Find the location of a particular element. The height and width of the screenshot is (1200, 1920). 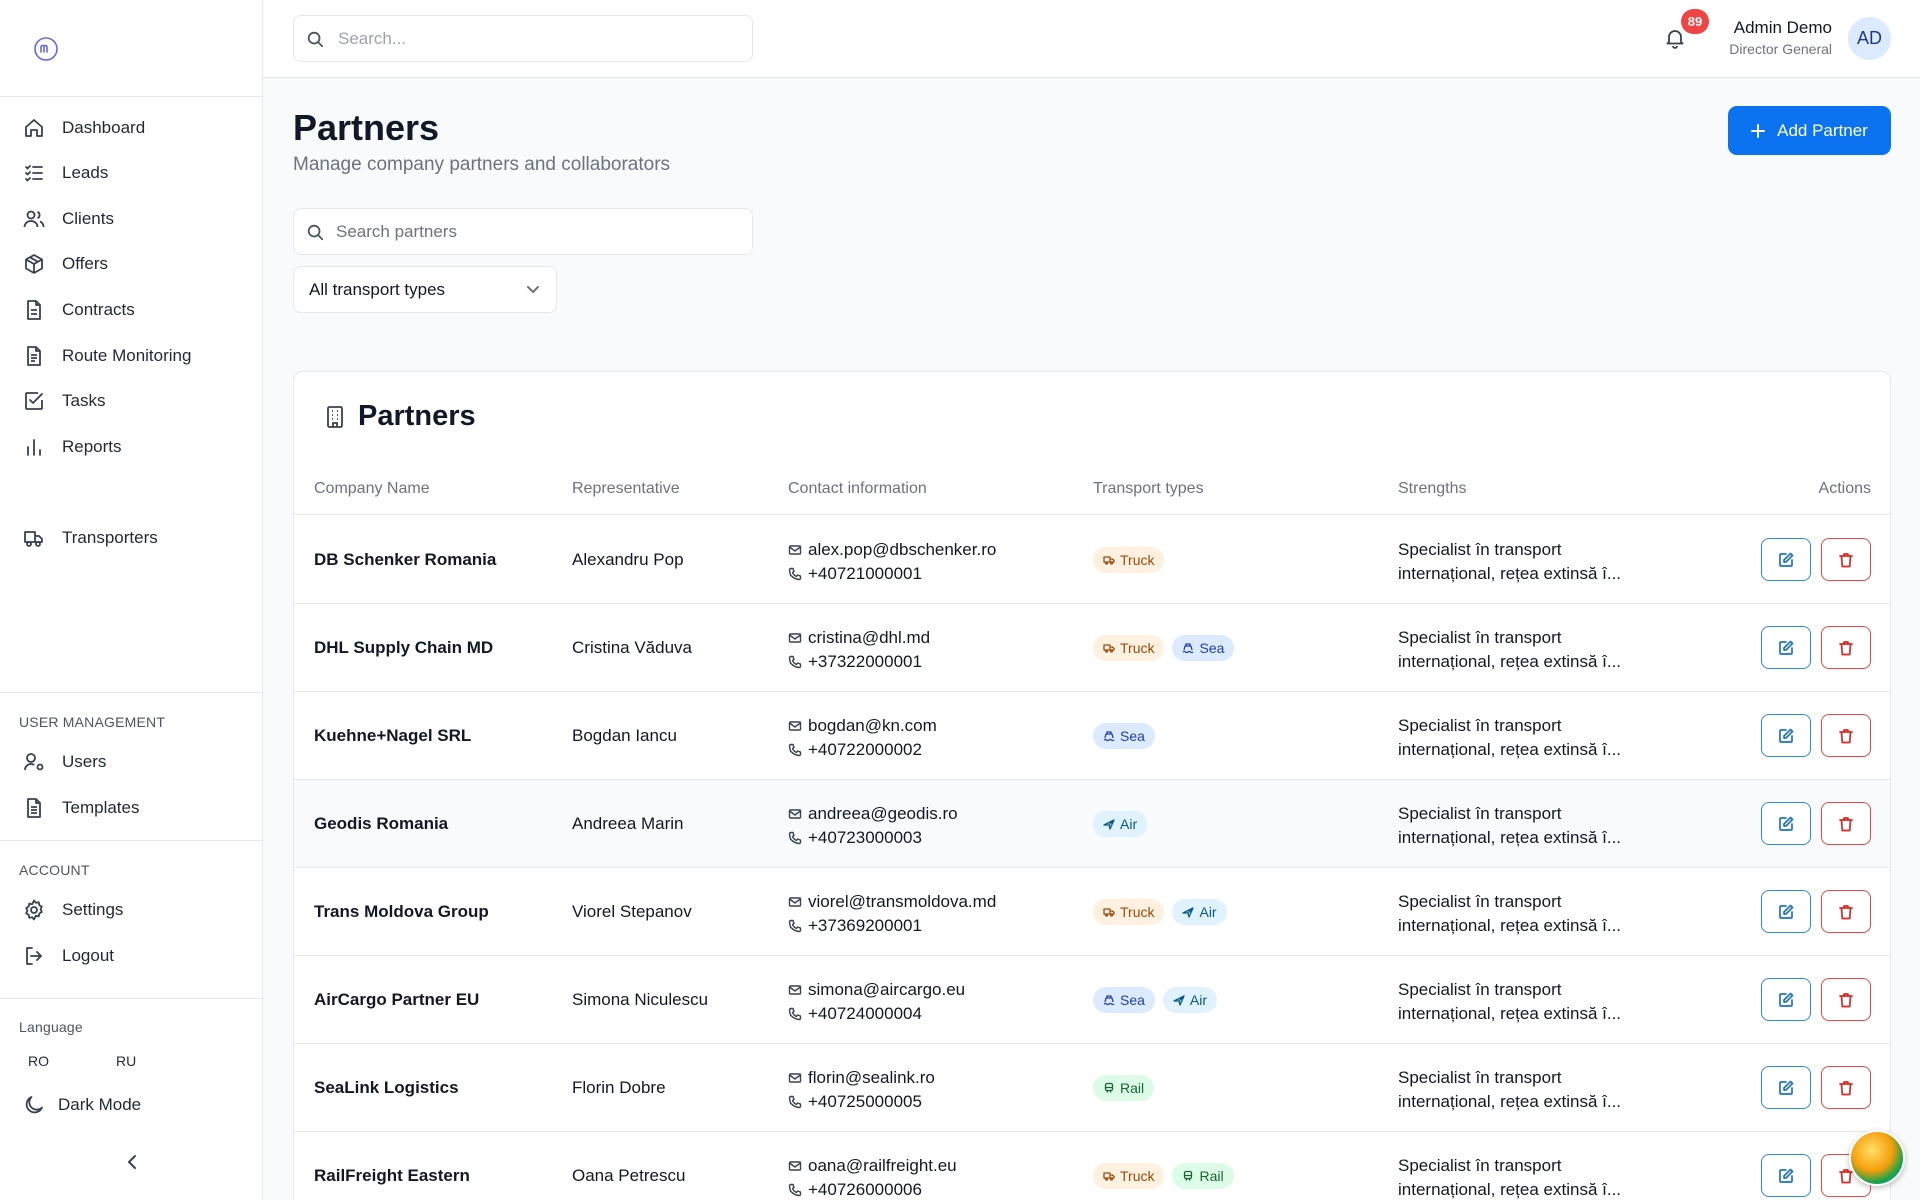

sidebar-item-contracts: Contracts is located at coordinates (131, 310).